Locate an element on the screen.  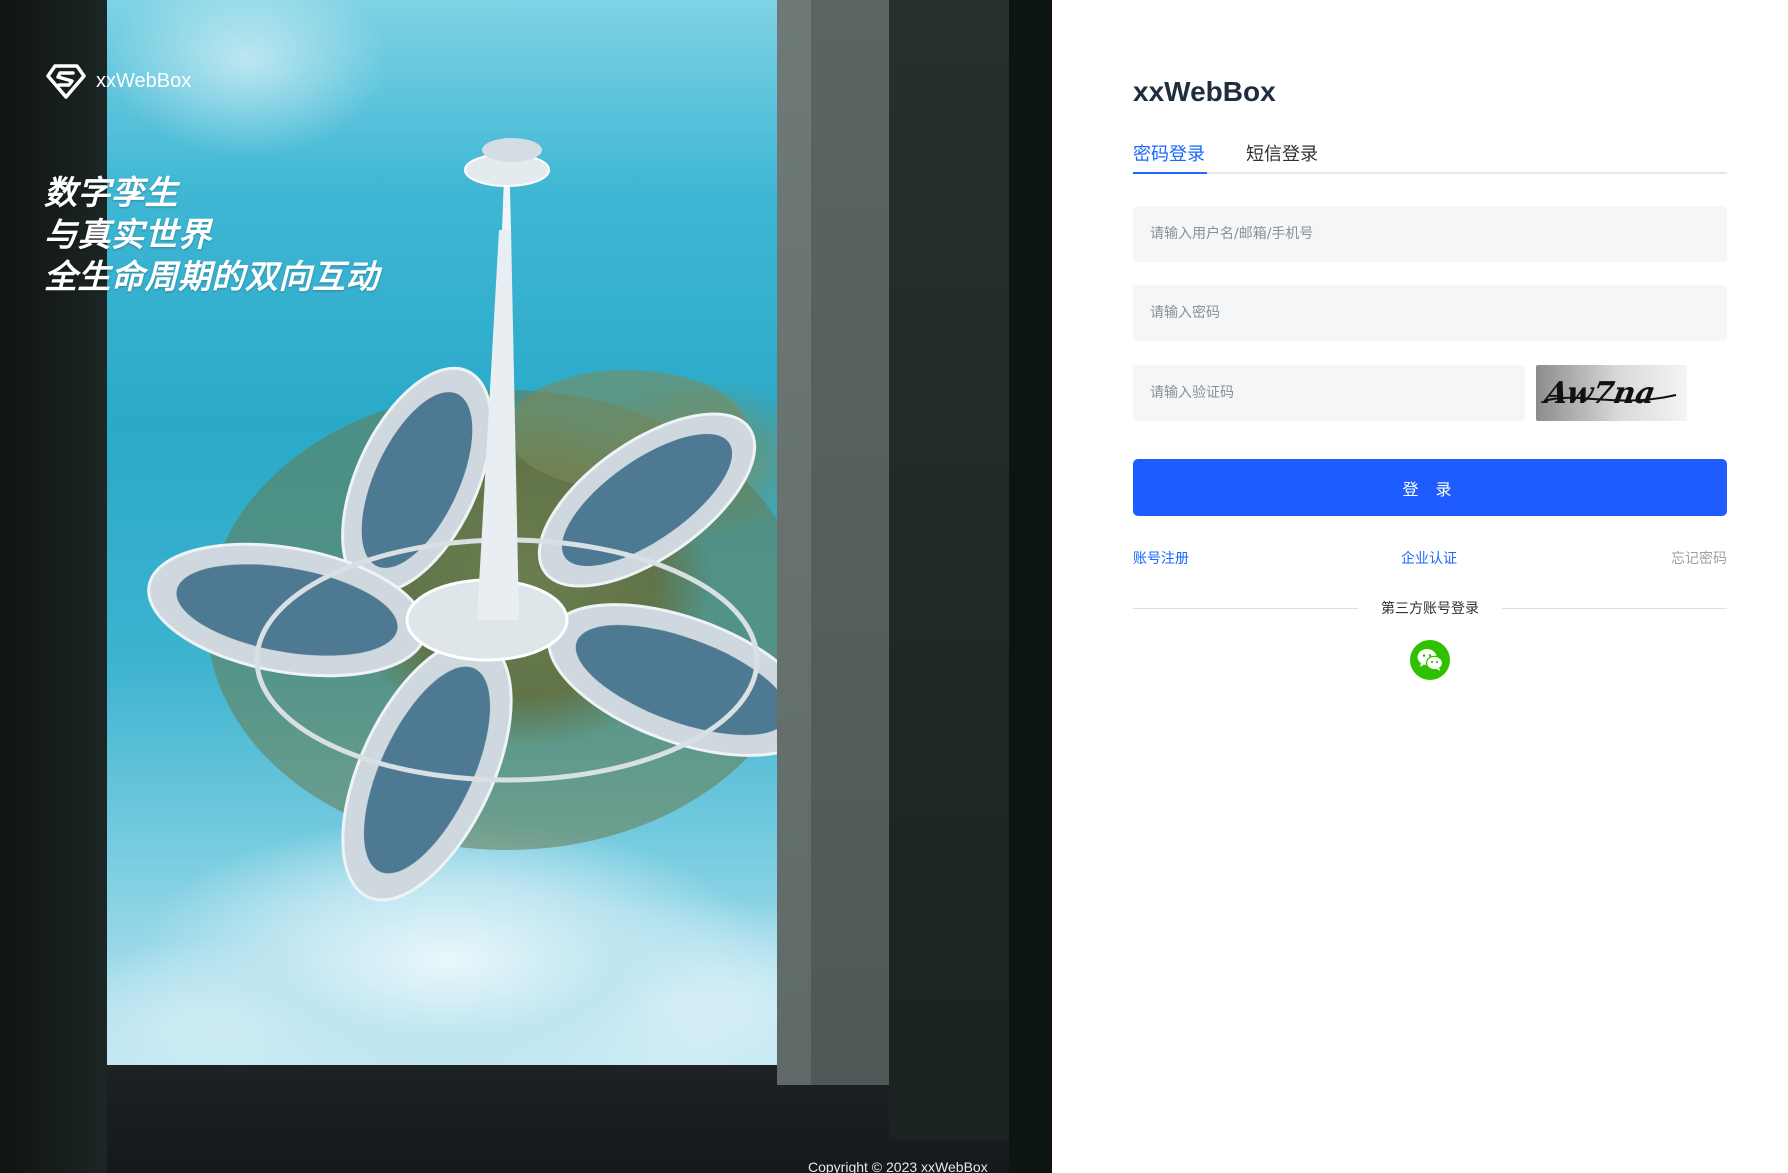
auxiliary-links: 账号注册 企业认证 忘记密码 is located at coordinates (1430, 558).